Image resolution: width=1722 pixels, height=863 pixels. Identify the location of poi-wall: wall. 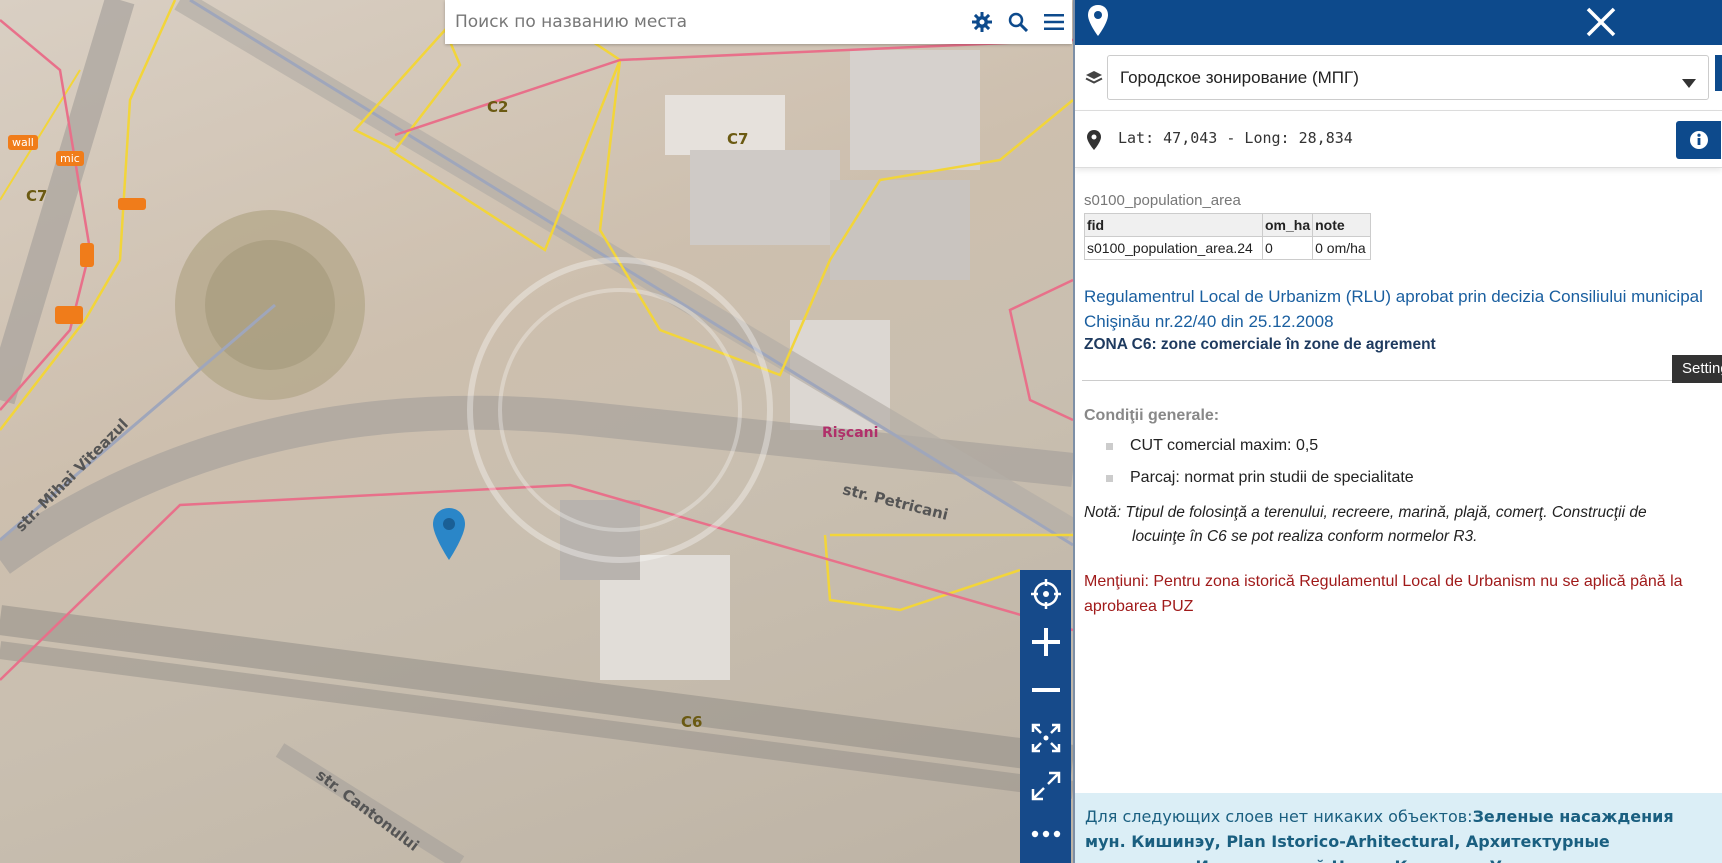
(23, 142).